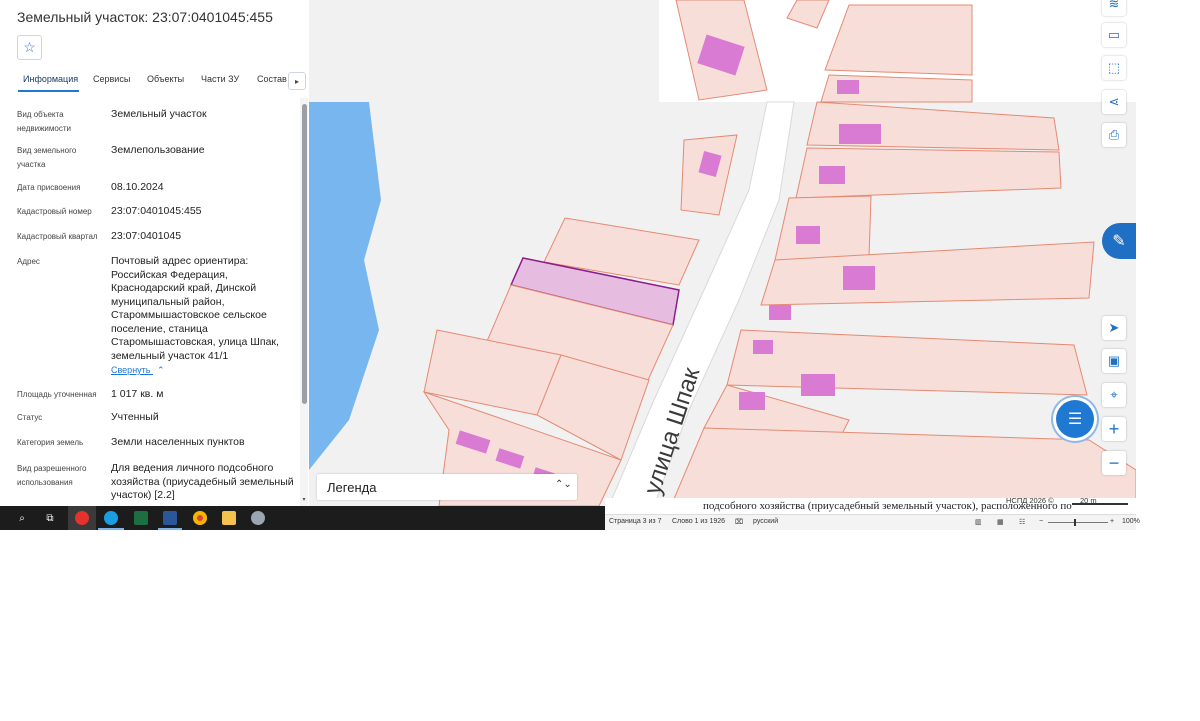  Describe the element at coordinates (159, 114) in the screenshot. I see `property-value: Земельный участок` at that location.